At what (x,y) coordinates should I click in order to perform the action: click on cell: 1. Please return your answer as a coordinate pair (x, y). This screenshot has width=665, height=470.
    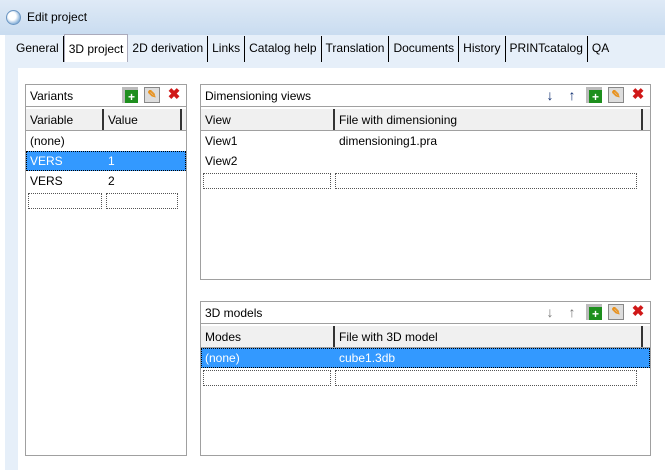
    Looking at the image, I should click on (111, 161).